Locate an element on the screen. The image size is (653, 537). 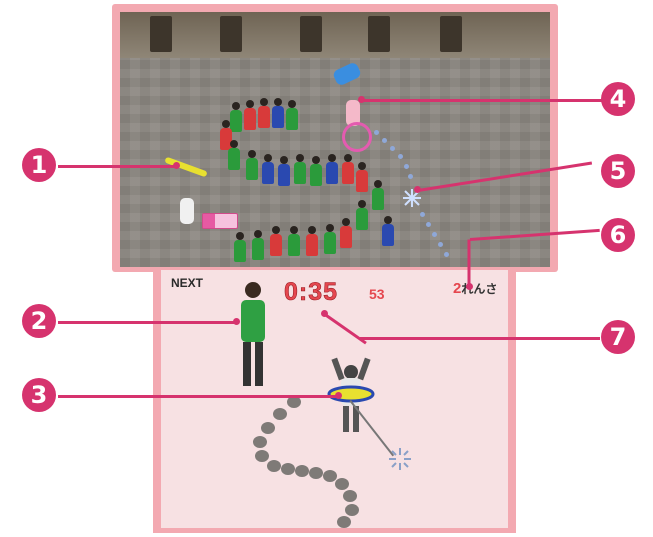
timer-display: 0:35 is located at coordinates (311, 292).